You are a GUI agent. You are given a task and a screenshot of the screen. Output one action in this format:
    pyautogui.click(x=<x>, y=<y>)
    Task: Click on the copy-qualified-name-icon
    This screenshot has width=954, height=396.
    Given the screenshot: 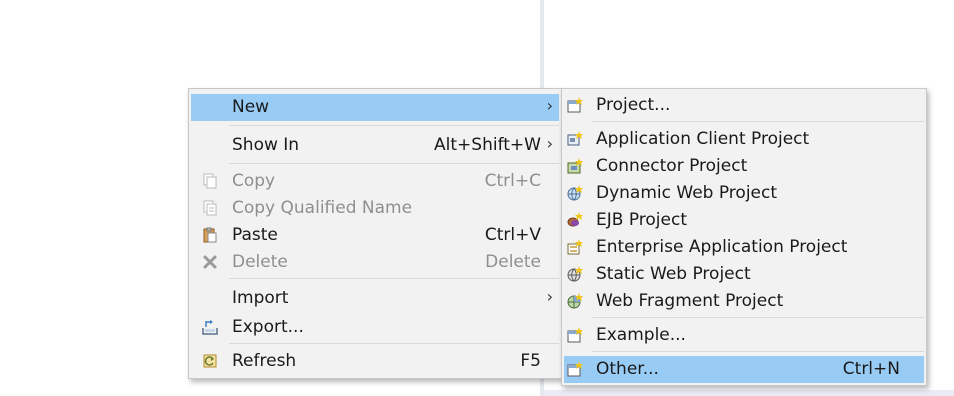 What is the action you would take?
    pyautogui.click(x=210, y=208)
    